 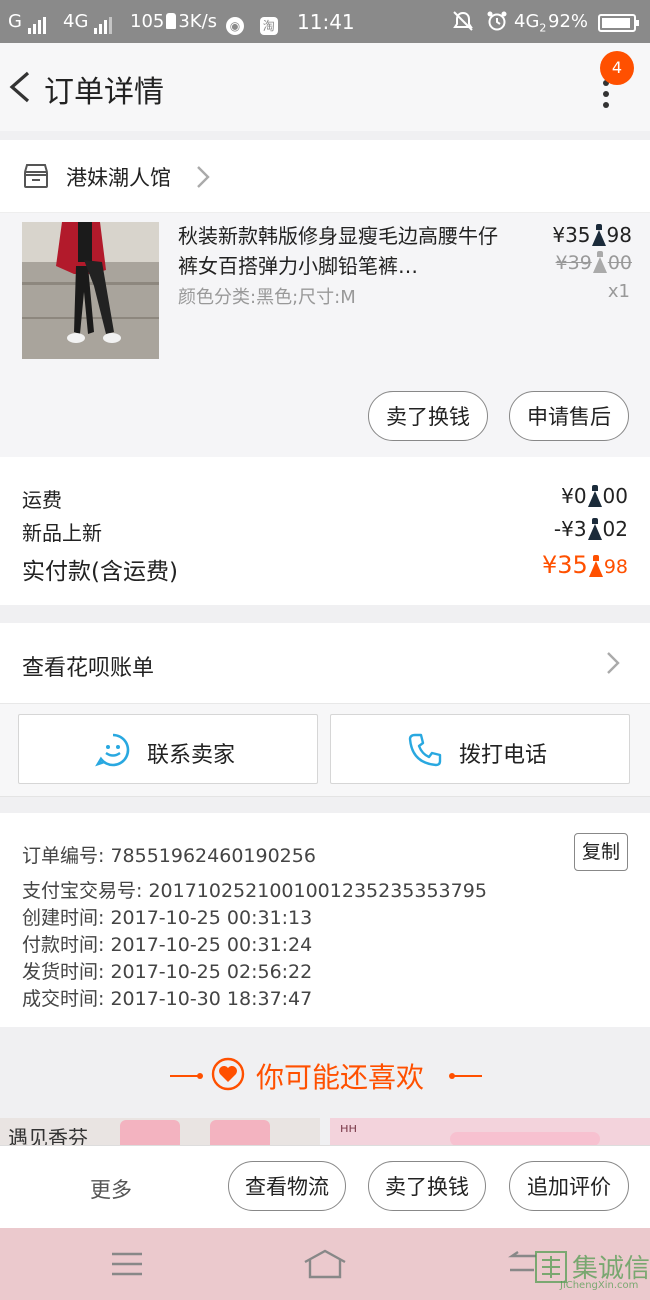 I want to click on recommend-header: 你可能还喜欢, so click(x=325, y=1073).